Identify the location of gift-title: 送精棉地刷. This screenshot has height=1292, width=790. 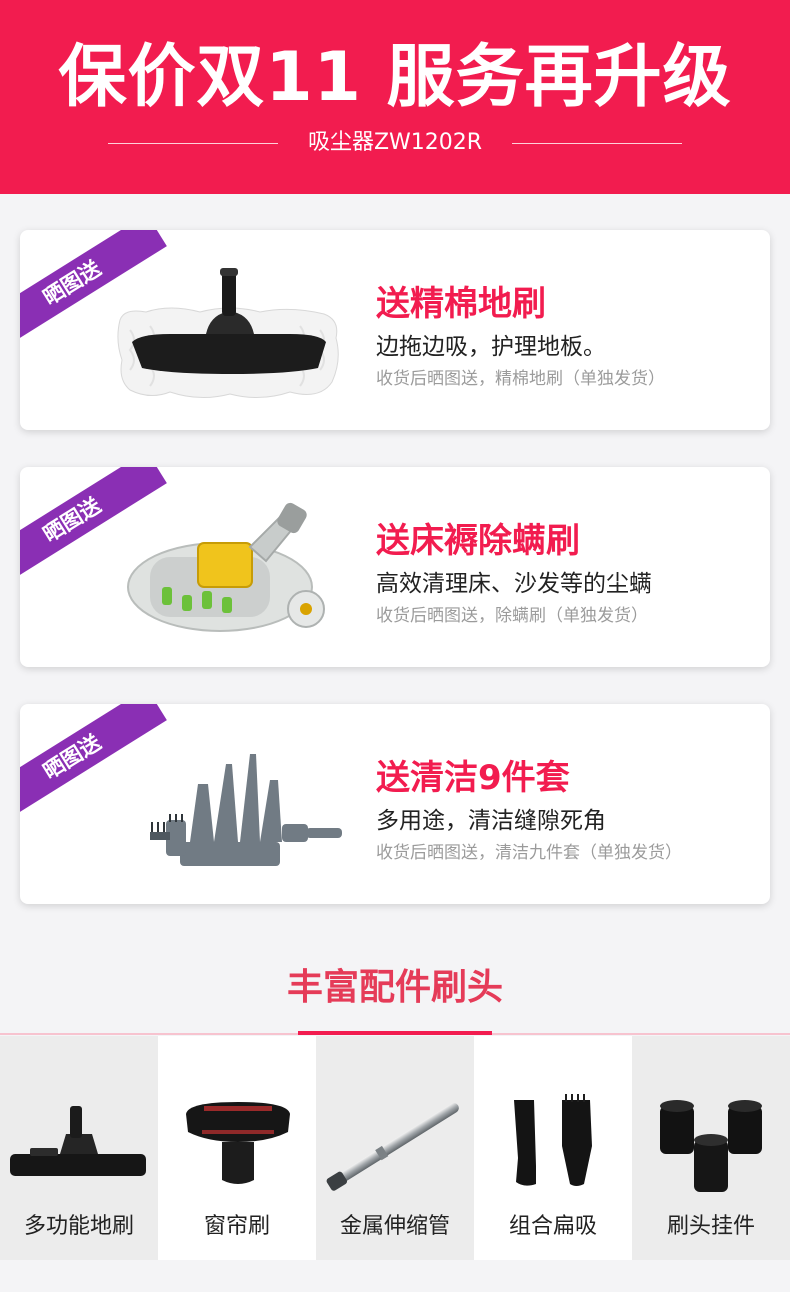
(461, 304).